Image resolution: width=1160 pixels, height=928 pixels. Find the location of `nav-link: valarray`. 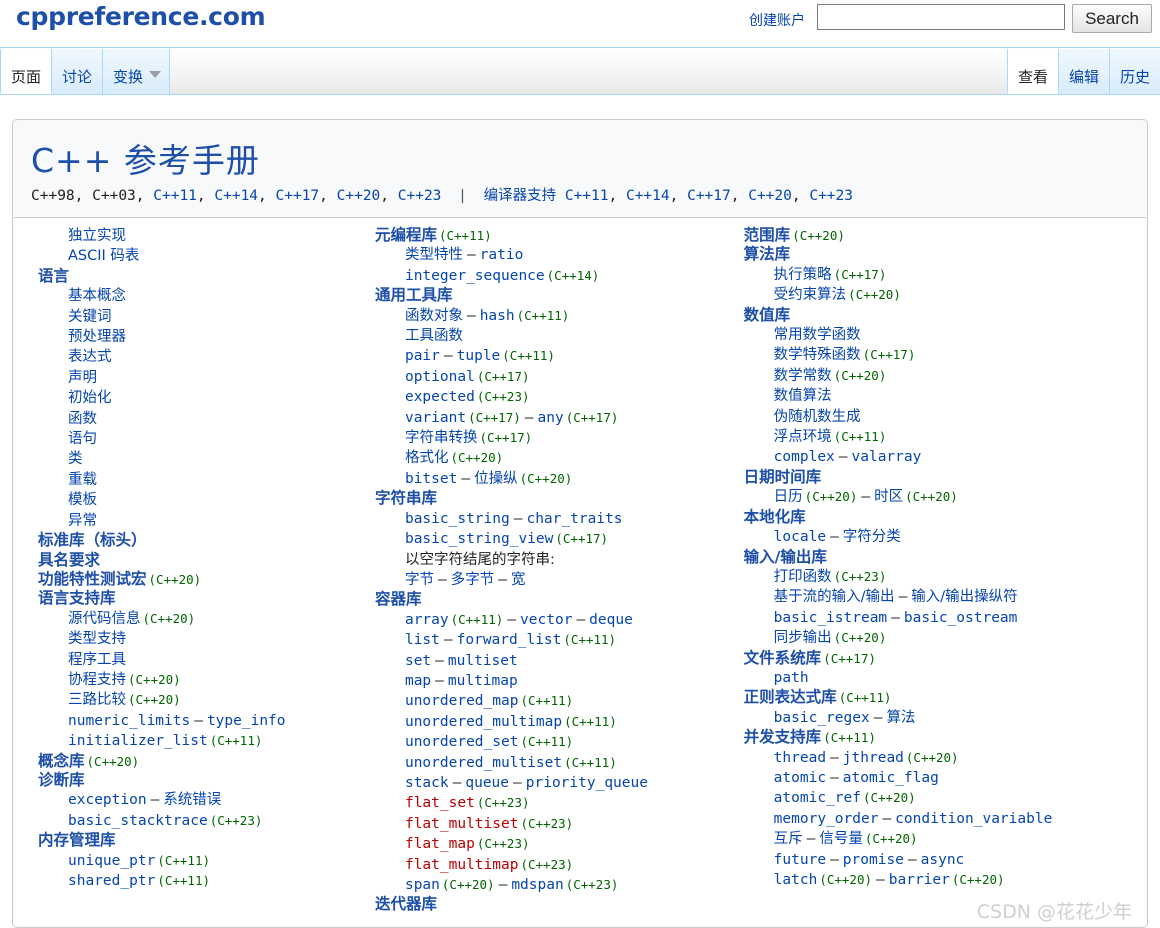

nav-link: valarray is located at coordinates (887, 457).